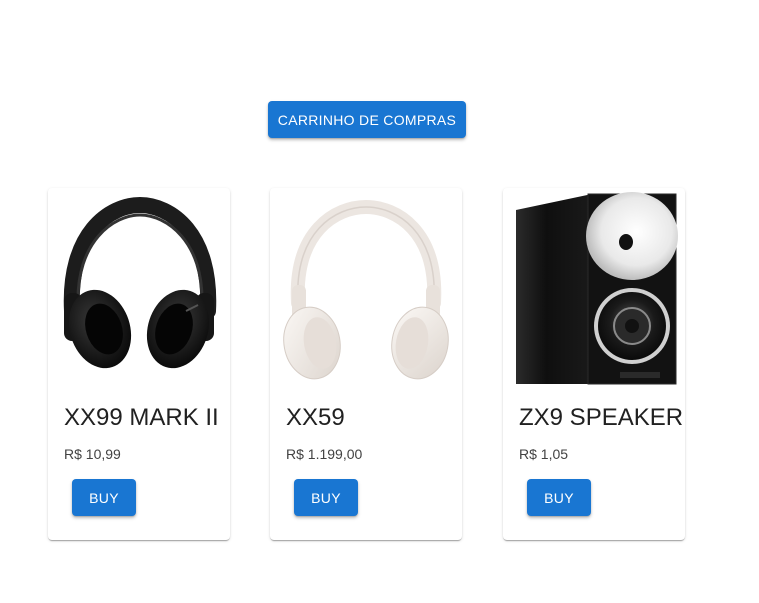  Describe the element at coordinates (92, 454) in the screenshot. I see `product-price: R$ 10,99` at that location.